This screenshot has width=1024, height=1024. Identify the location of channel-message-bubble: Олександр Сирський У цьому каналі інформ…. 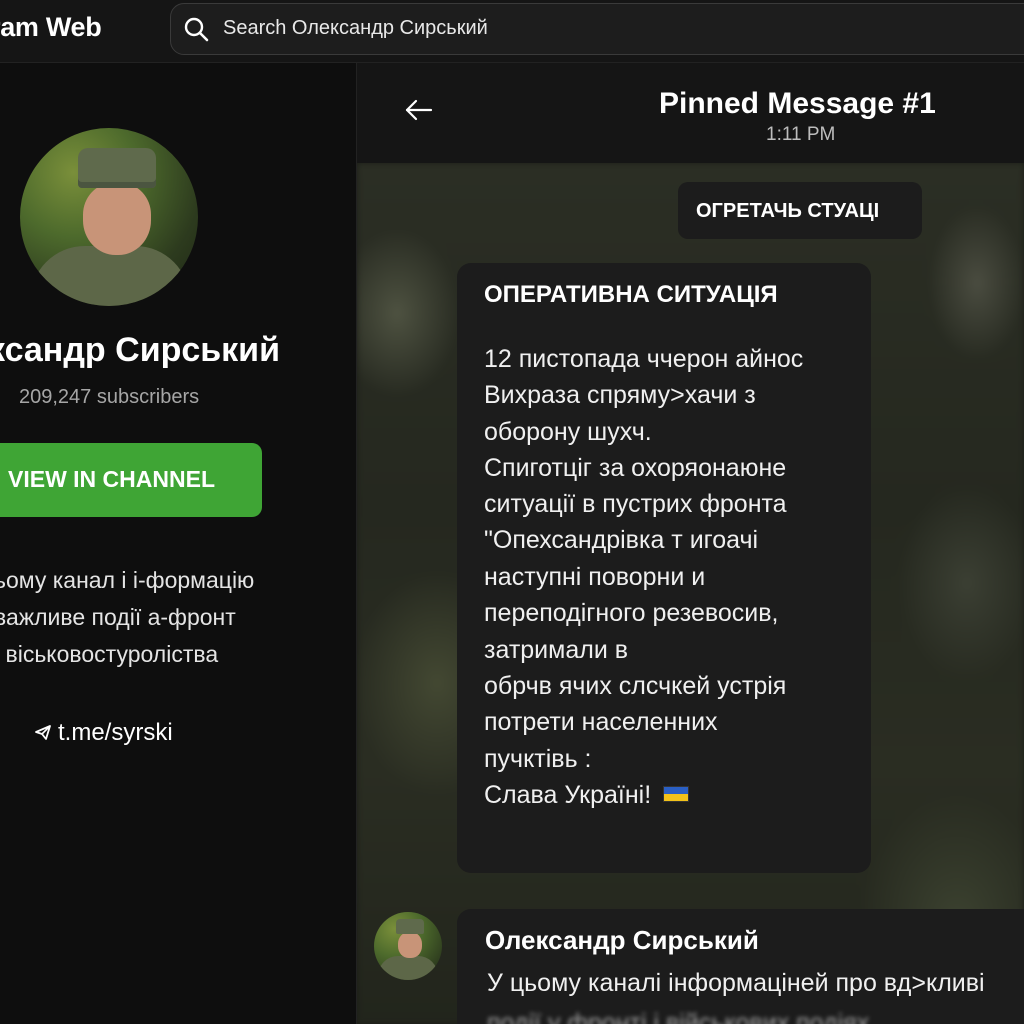
(740, 966).